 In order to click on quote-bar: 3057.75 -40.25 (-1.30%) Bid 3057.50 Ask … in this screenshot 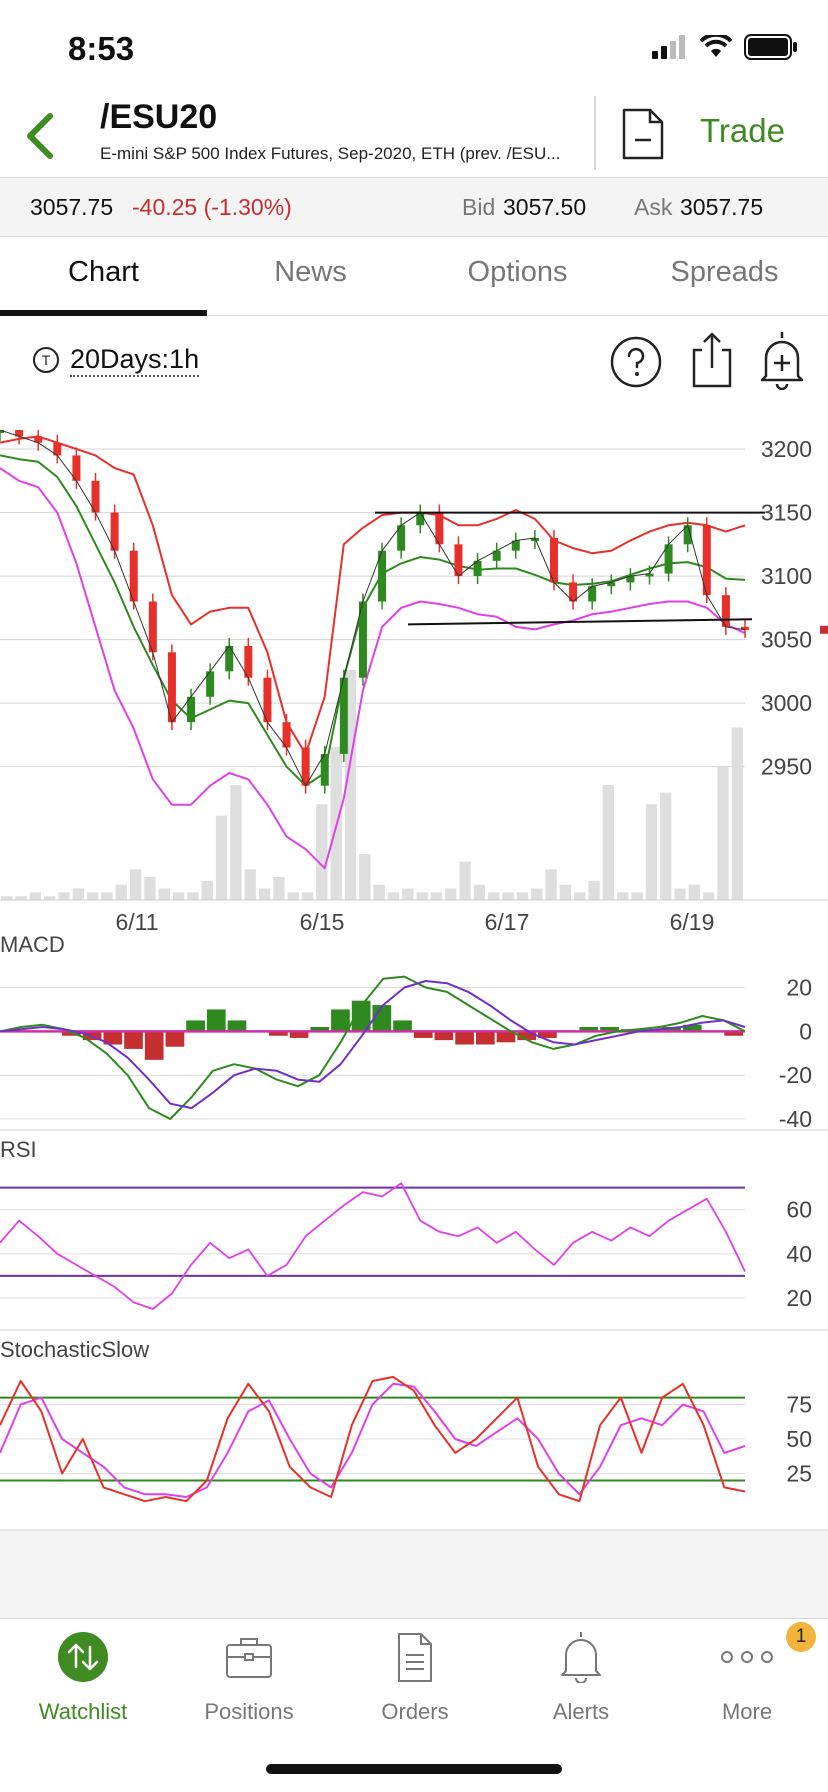, I will do `click(414, 207)`.